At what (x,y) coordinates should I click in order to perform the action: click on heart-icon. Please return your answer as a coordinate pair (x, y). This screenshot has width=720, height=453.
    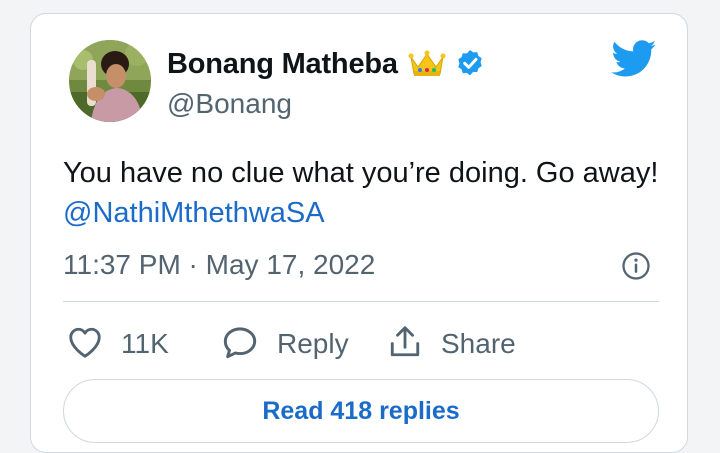
    Looking at the image, I should click on (85, 344).